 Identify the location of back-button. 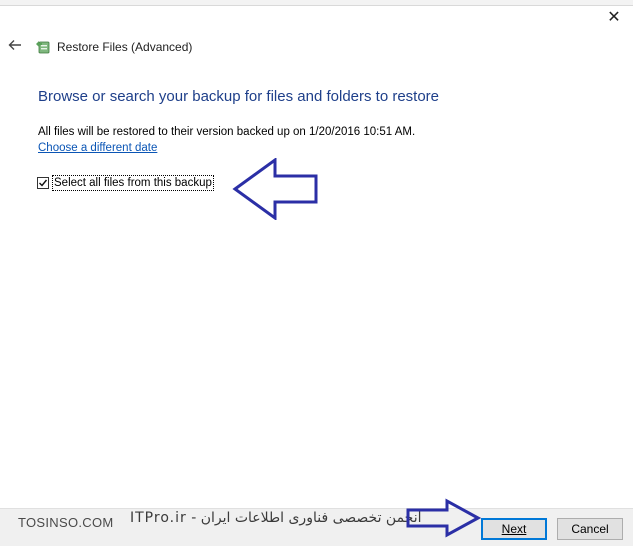
(15, 47).